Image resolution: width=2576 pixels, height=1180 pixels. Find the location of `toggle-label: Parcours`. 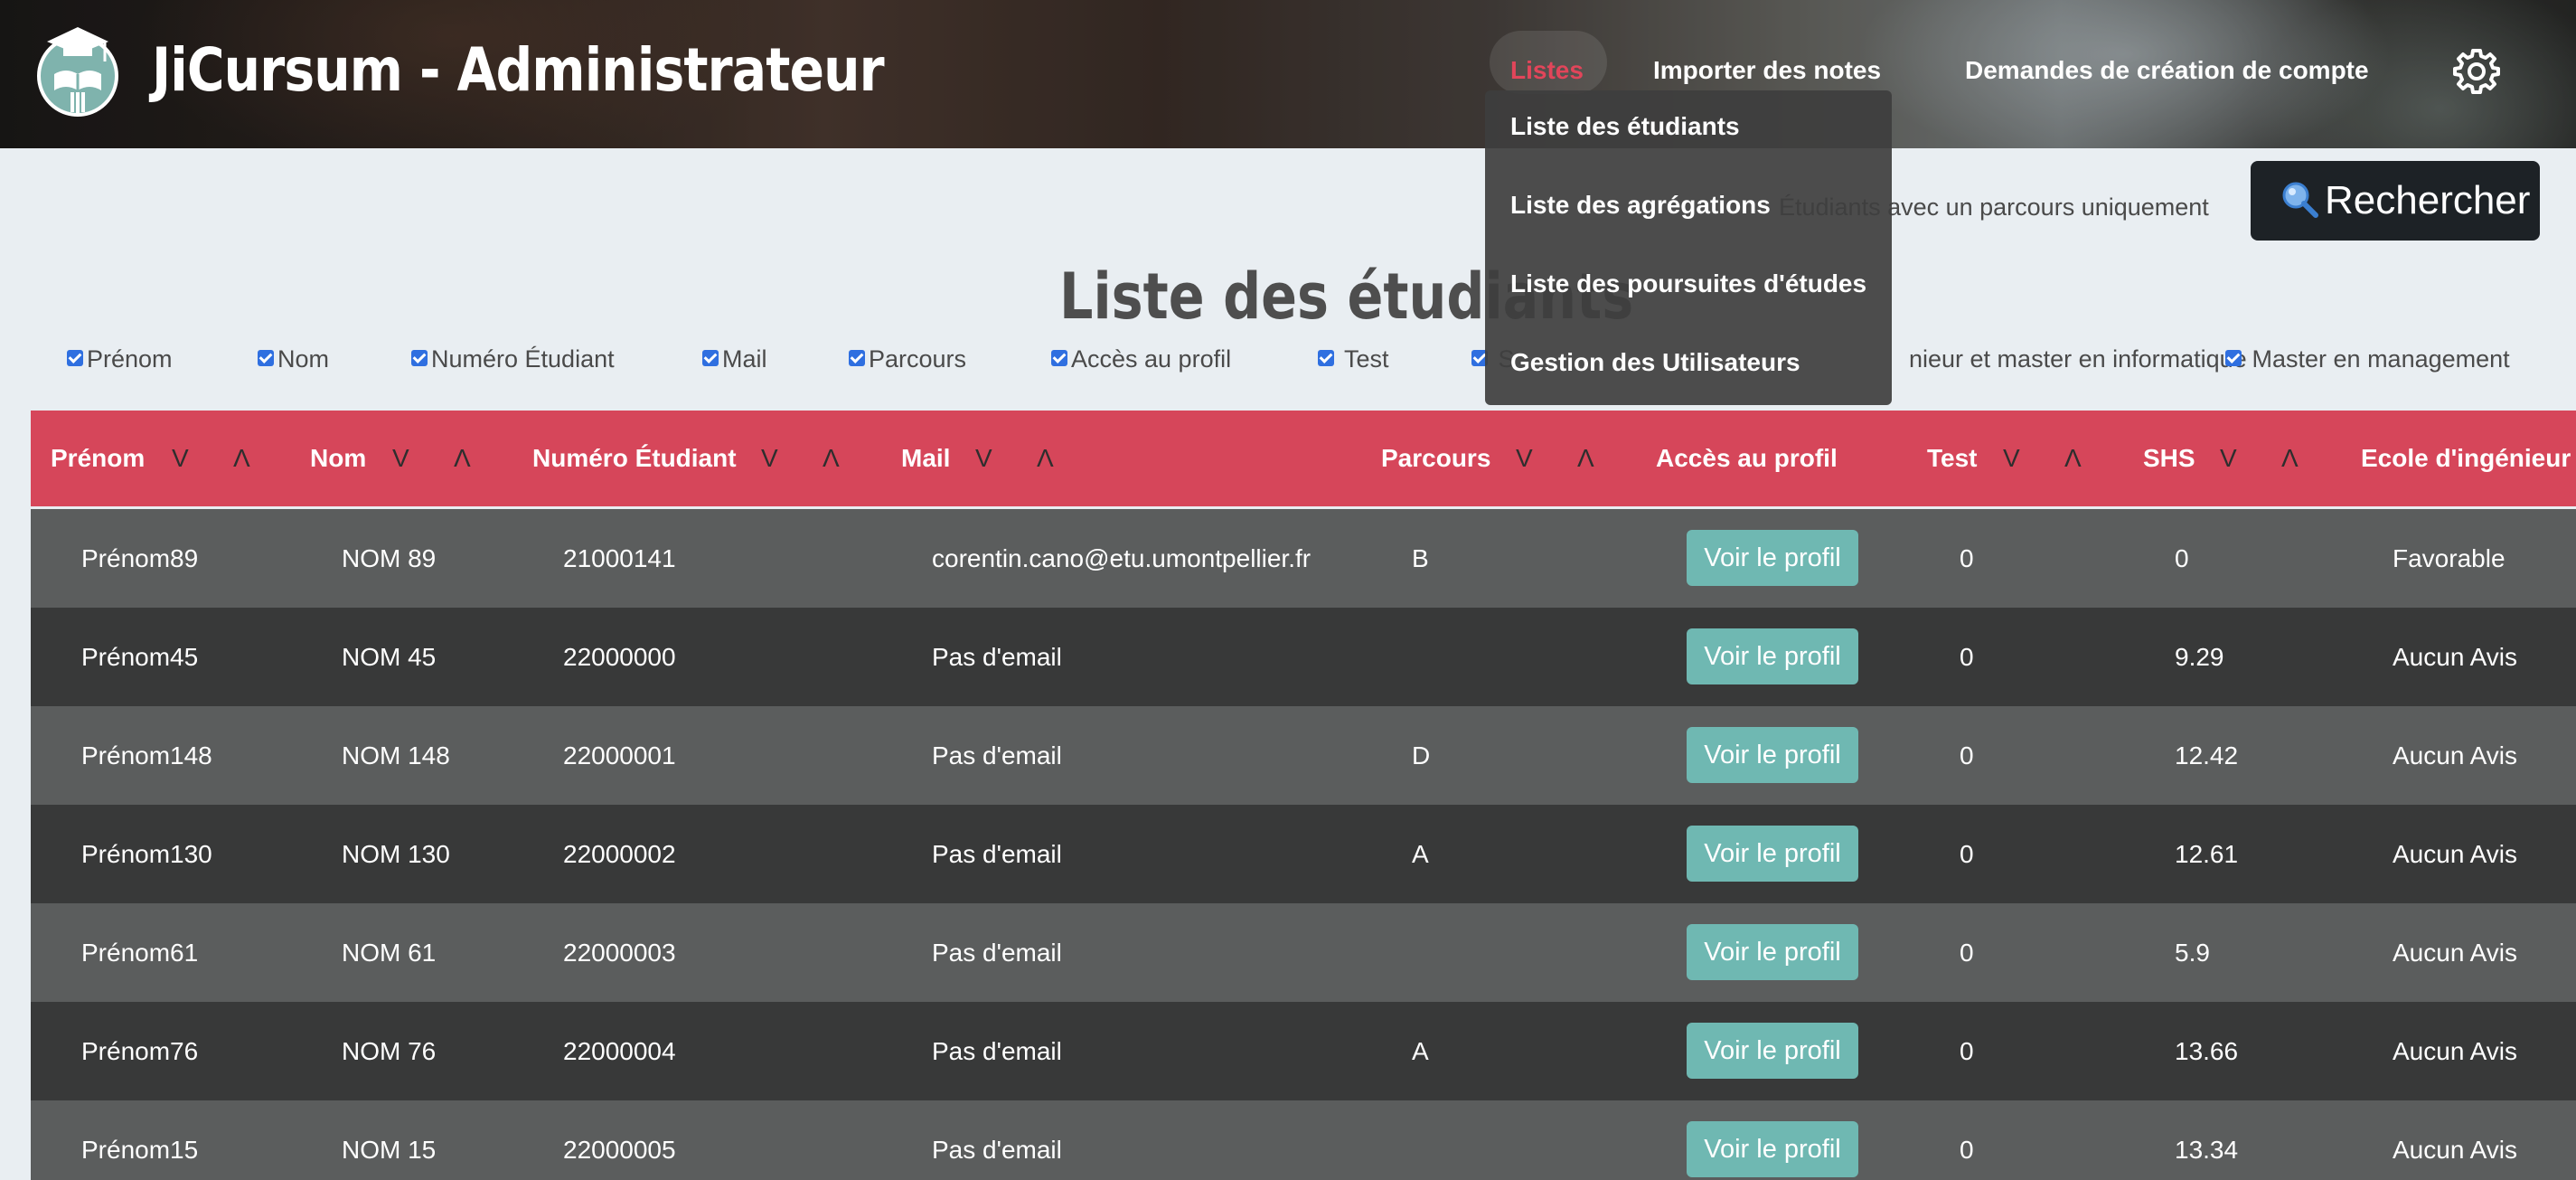

toggle-label: Parcours is located at coordinates (918, 359).